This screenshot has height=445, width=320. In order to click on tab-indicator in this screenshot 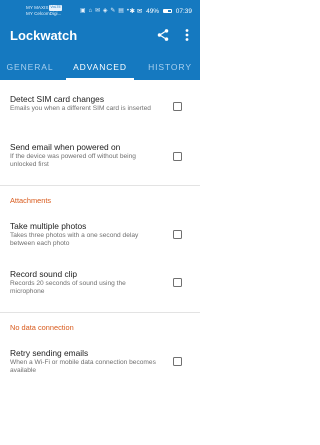, I will do `click(100, 79)`.